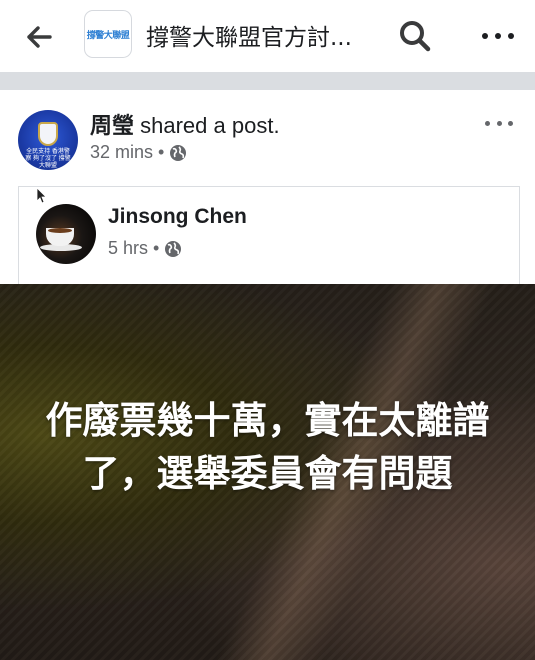 The height and width of the screenshot is (660, 535). Describe the element at coordinates (48, 134) in the screenshot. I see `police-badge-icon` at that location.